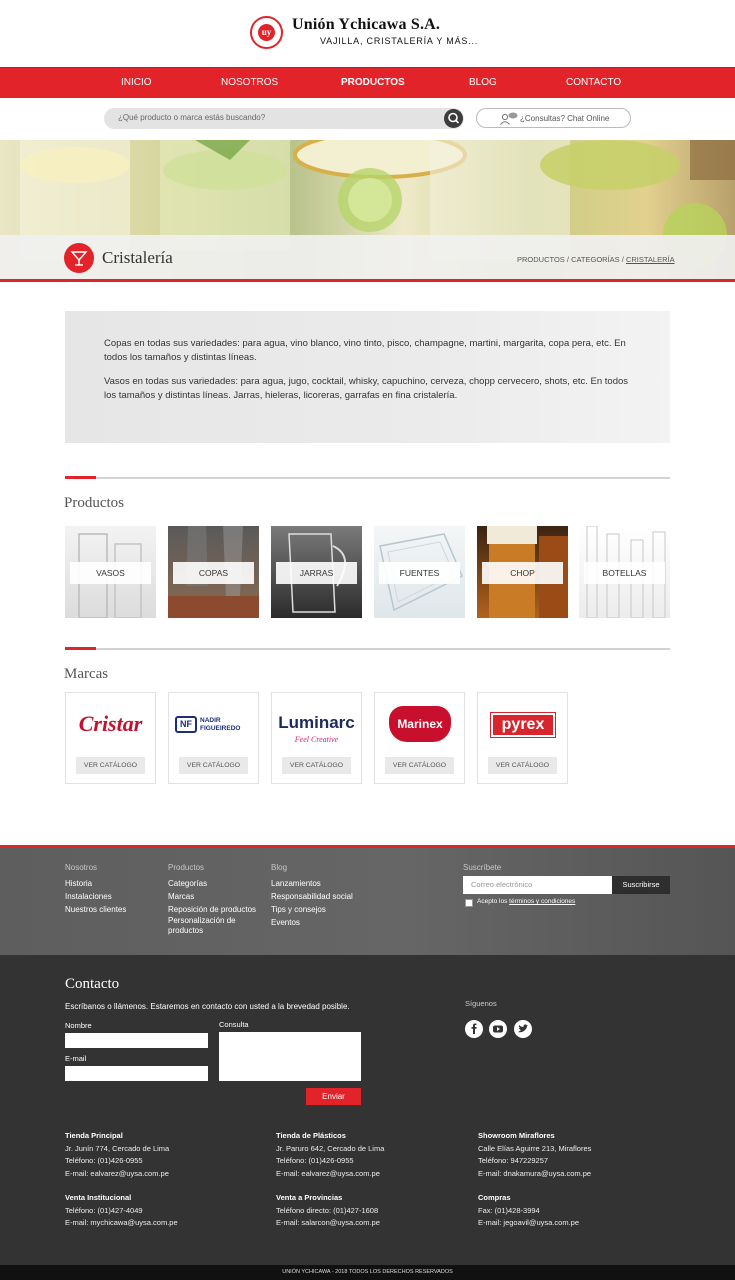  What do you see at coordinates (136, 82) in the screenshot?
I see `nav-item-inicio: INICIO` at bounding box center [136, 82].